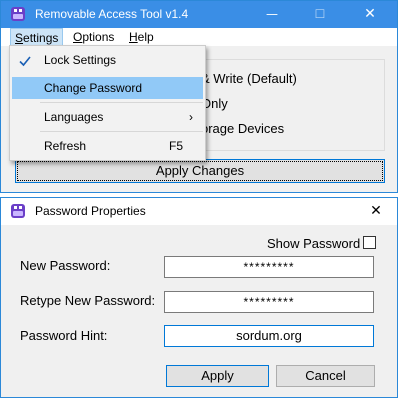 This screenshot has height=398, width=398. I want to click on maximize-button: ☐, so click(320, 14).